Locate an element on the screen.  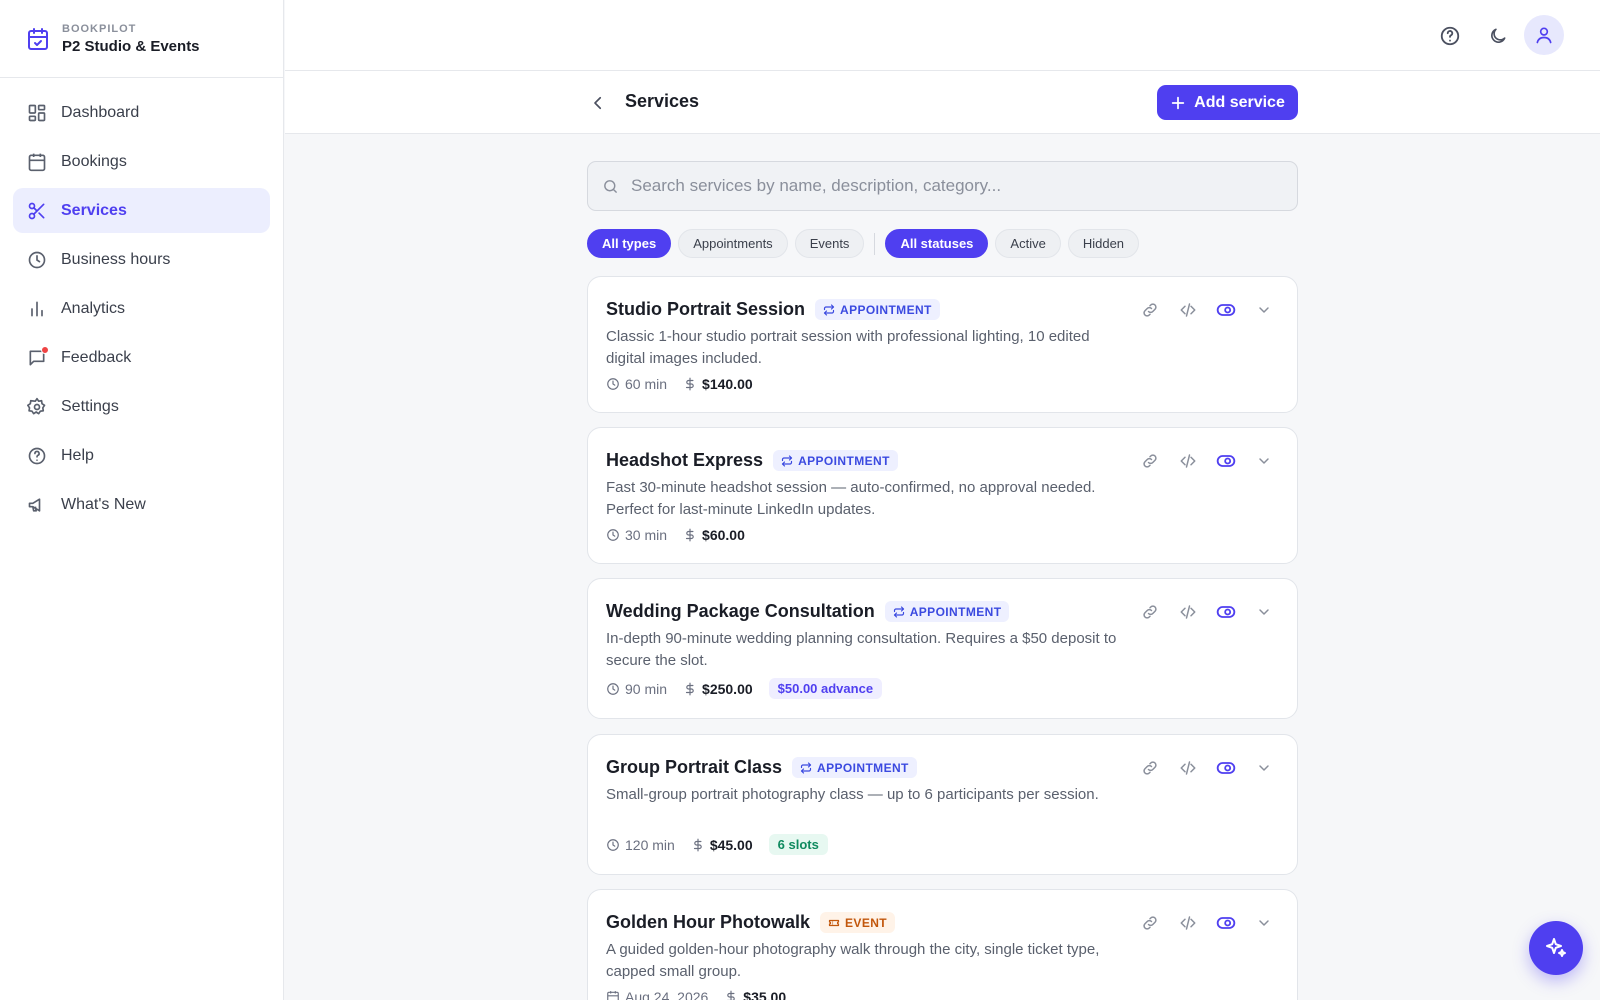
service-title: Studio Portrait Session is located at coordinates (706, 309).